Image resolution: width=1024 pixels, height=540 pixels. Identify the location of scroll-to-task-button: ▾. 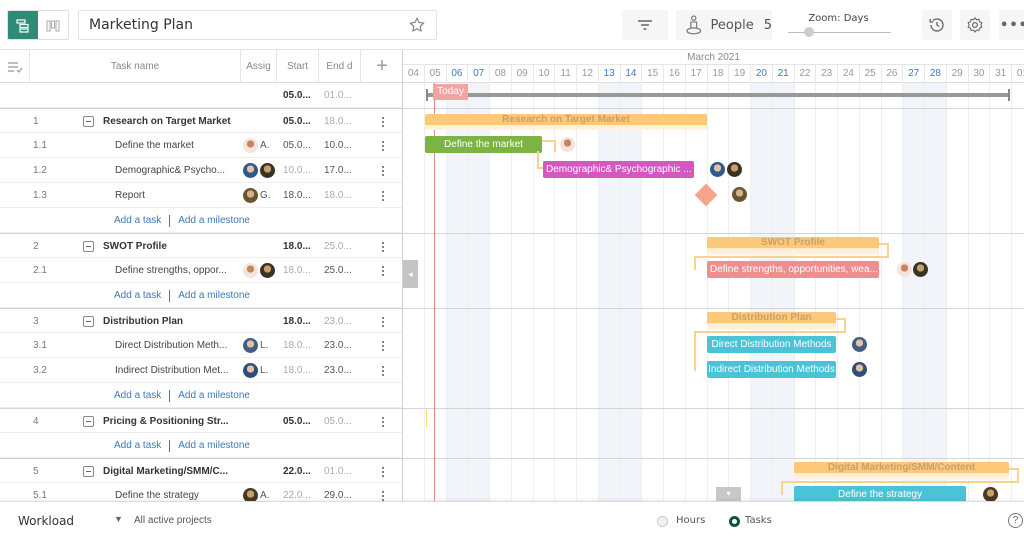
(728, 494).